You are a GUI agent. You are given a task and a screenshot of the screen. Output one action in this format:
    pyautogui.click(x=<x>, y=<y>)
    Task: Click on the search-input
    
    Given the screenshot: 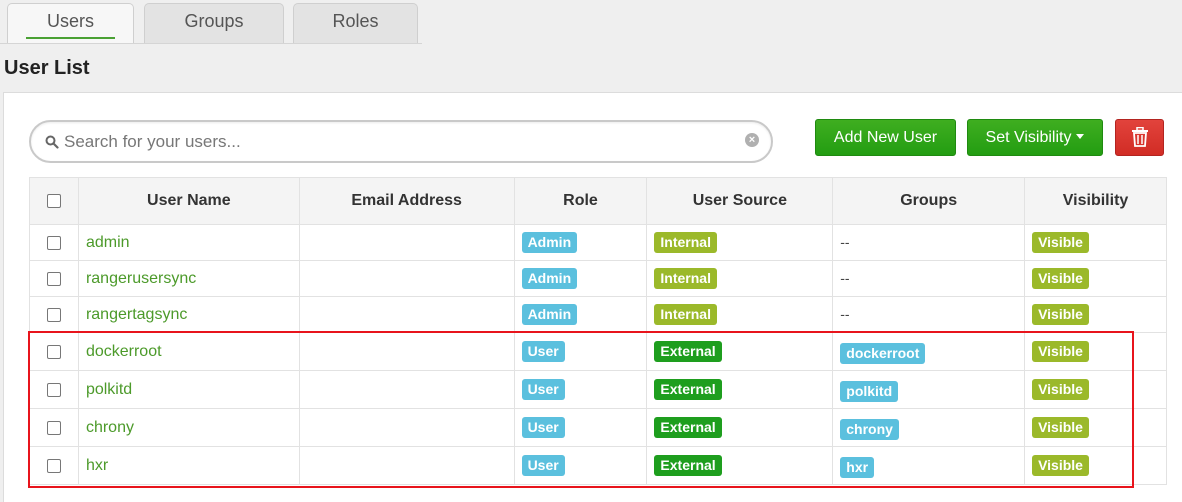 What is the action you would take?
    pyautogui.click(x=404, y=142)
    